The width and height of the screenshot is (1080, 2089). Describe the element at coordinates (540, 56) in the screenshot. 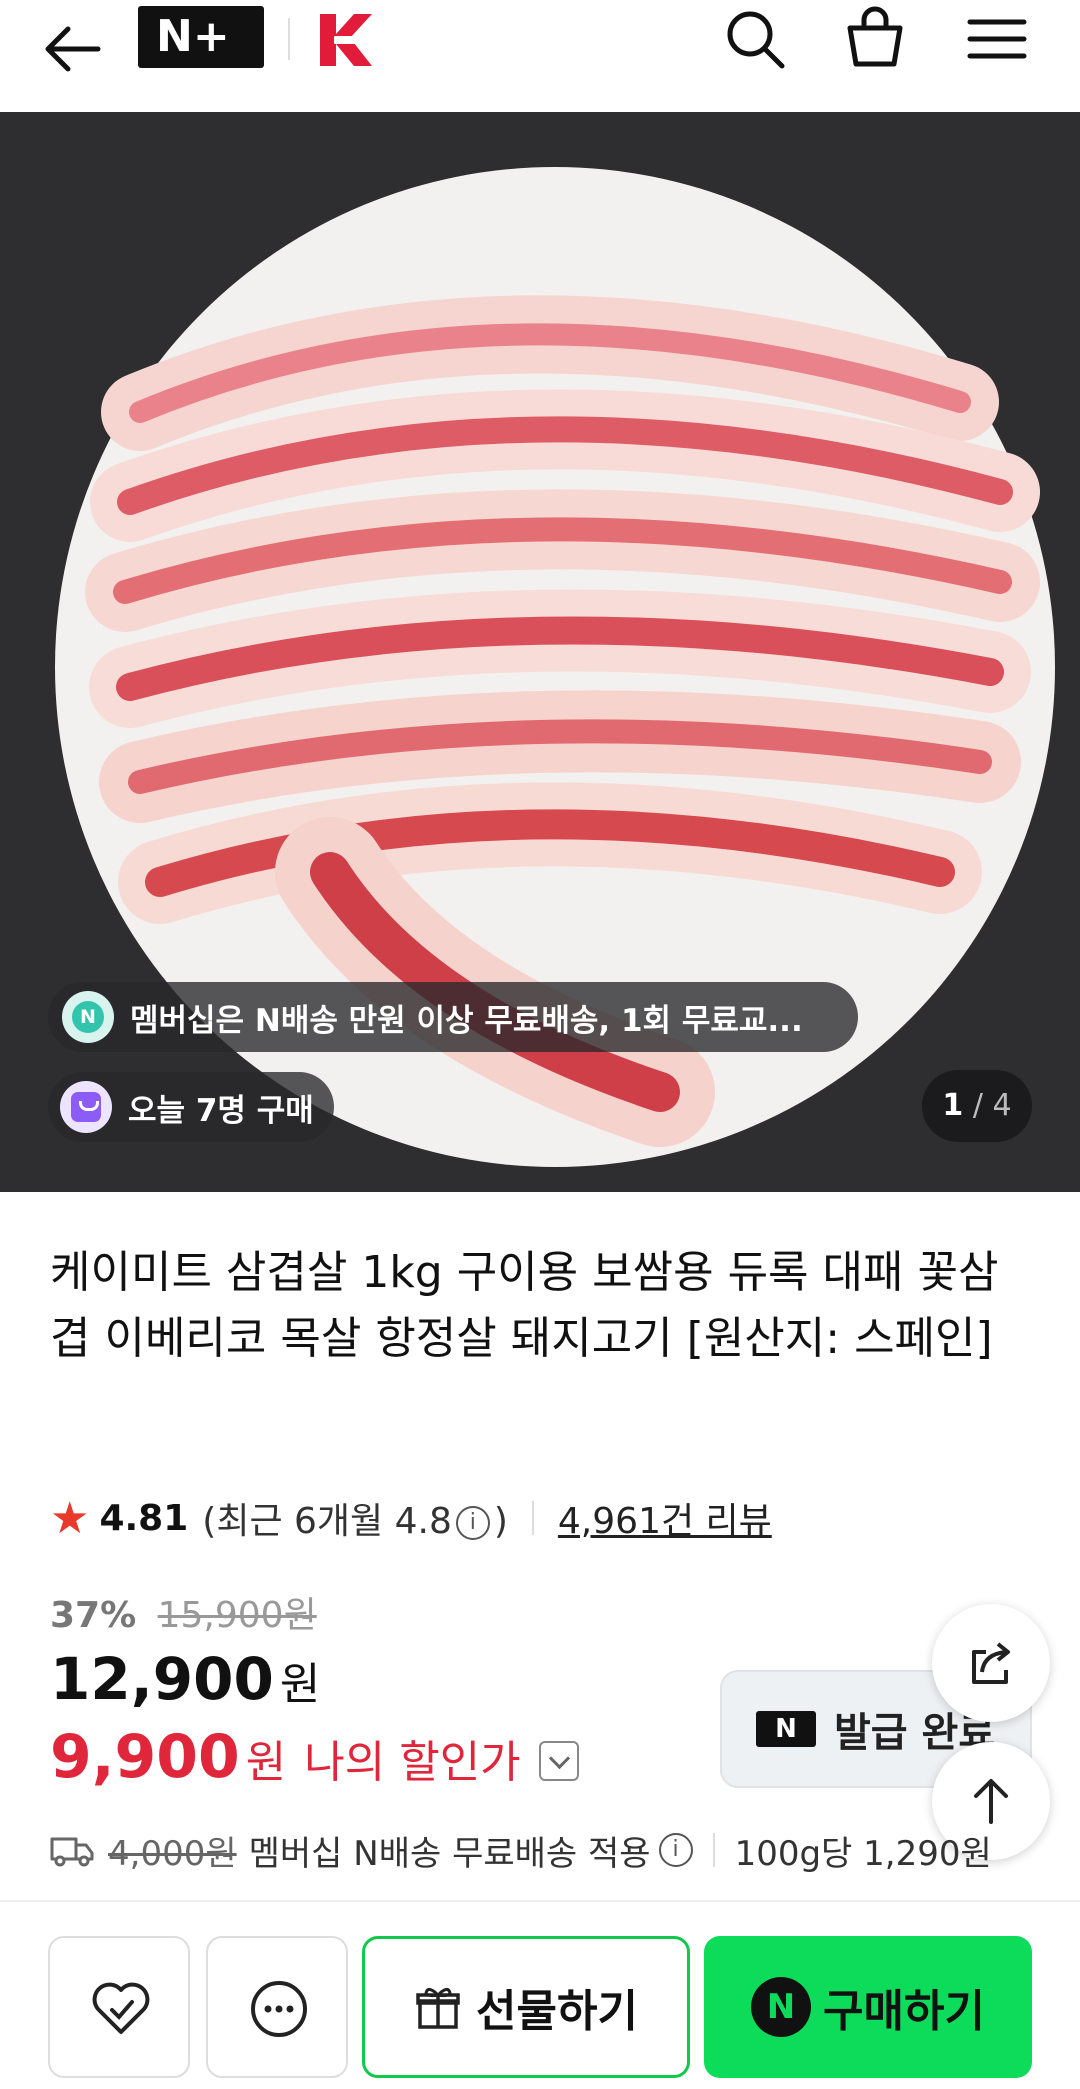

I see `top-header: N+` at that location.